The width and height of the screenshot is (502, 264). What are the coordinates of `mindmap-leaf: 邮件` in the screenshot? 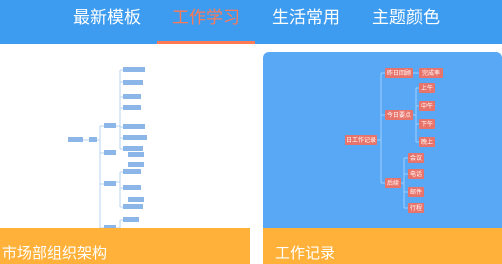 It's located at (416, 192).